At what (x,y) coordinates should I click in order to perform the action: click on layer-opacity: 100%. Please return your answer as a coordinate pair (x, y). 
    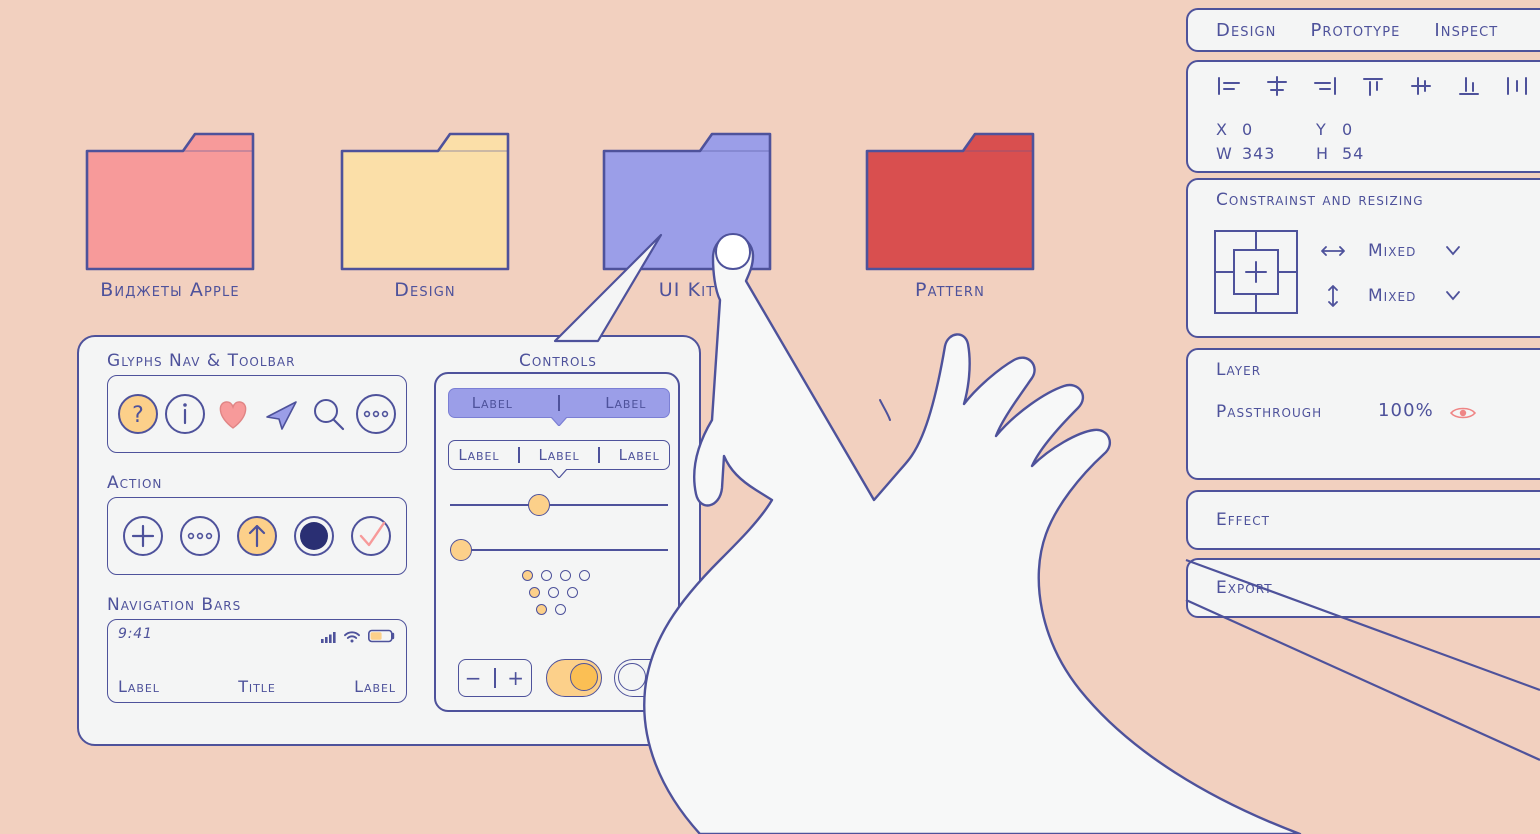
    Looking at the image, I should click on (1406, 410).